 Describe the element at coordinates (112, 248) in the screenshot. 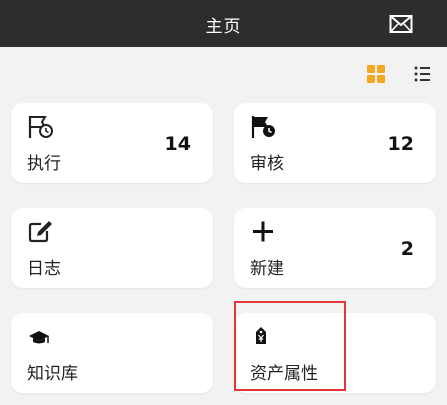

I see `card-log: 日志` at that location.